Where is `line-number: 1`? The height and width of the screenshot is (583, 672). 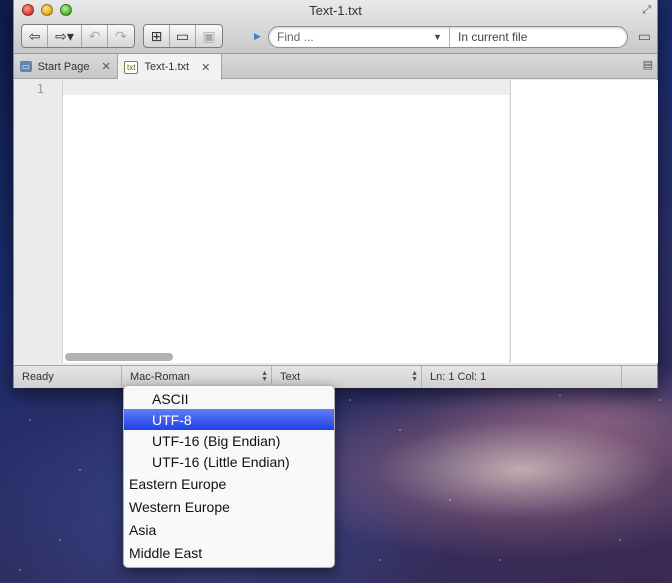
line-number: 1 is located at coordinates (40, 89).